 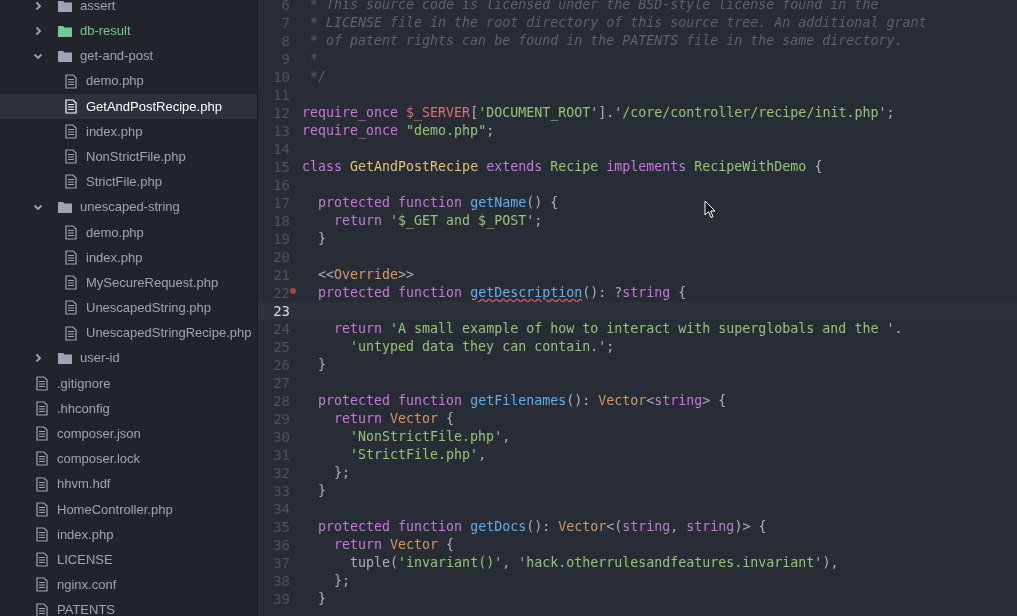 What do you see at coordinates (418, 455) in the screenshot?
I see `code-line: 'StrictFile.php',` at bounding box center [418, 455].